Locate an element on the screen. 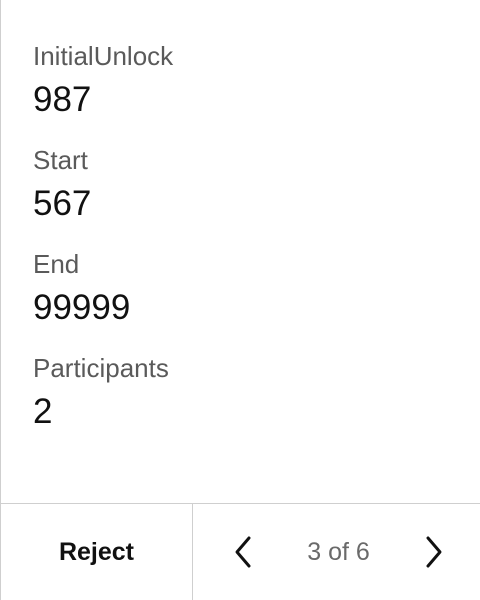 Image resolution: width=480 pixels, height=600 pixels. field-label: Start is located at coordinates (60, 160).